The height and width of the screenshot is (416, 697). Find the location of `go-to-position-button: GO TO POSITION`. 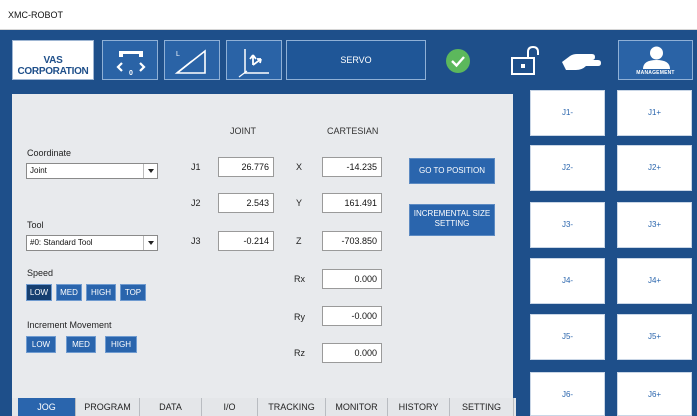

go-to-position-button: GO TO POSITION is located at coordinates (452, 171).